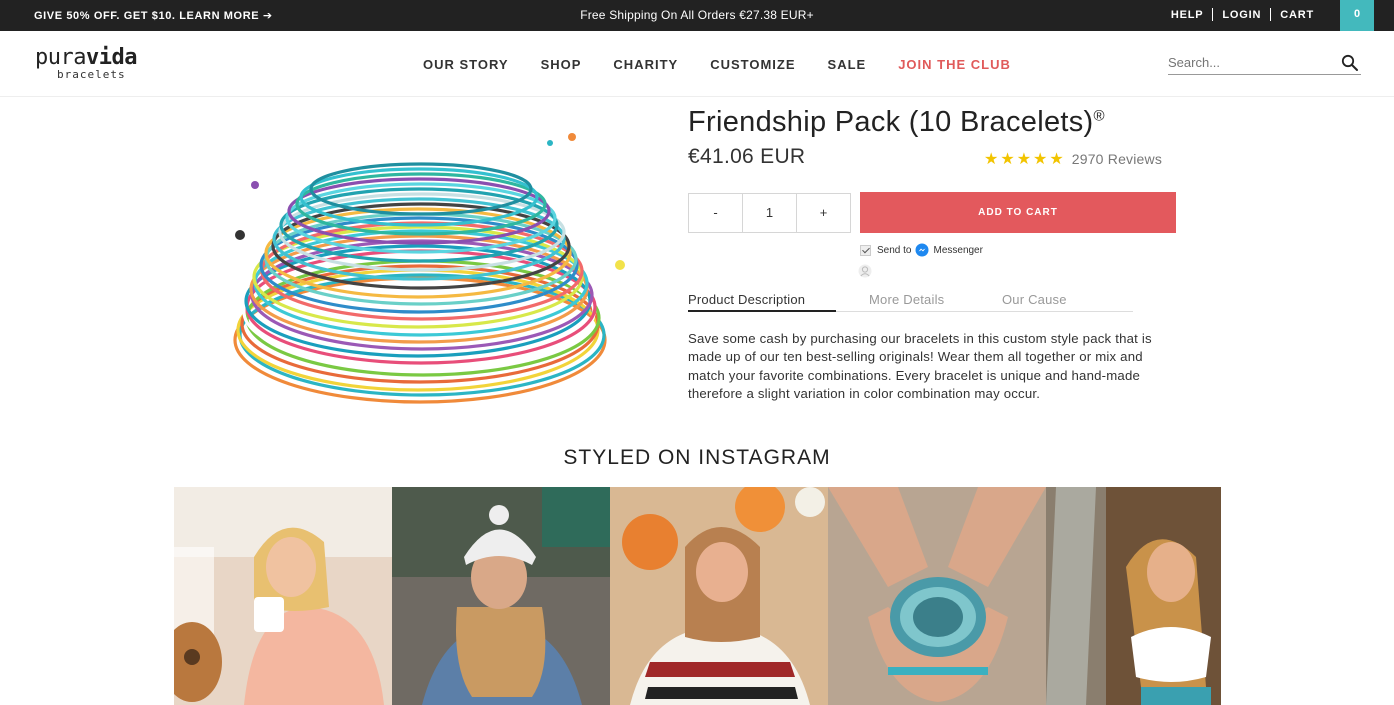  Describe the element at coordinates (561, 64) in the screenshot. I see `nav-shop: SHOP` at that location.